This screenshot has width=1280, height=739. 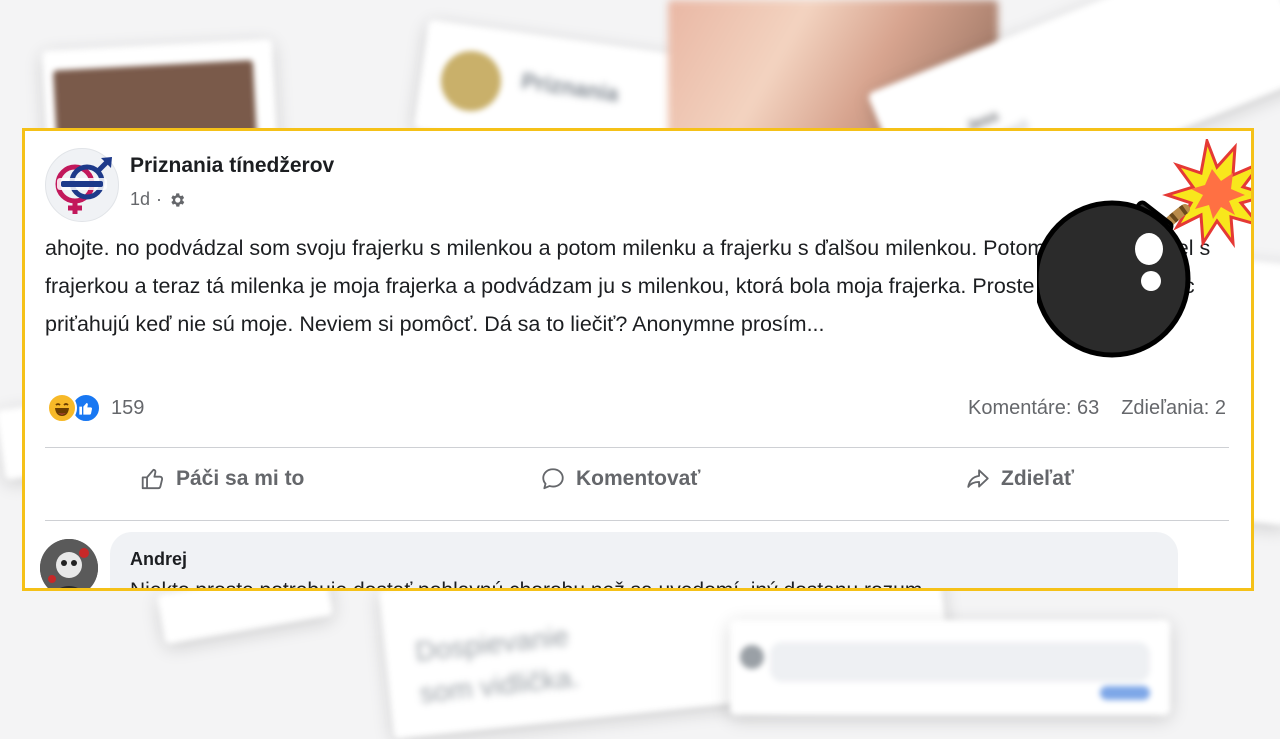 What do you see at coordinates (128, 407) in the screenshot?
I see `reaction-count: 159` at bounding box center [128, 407].